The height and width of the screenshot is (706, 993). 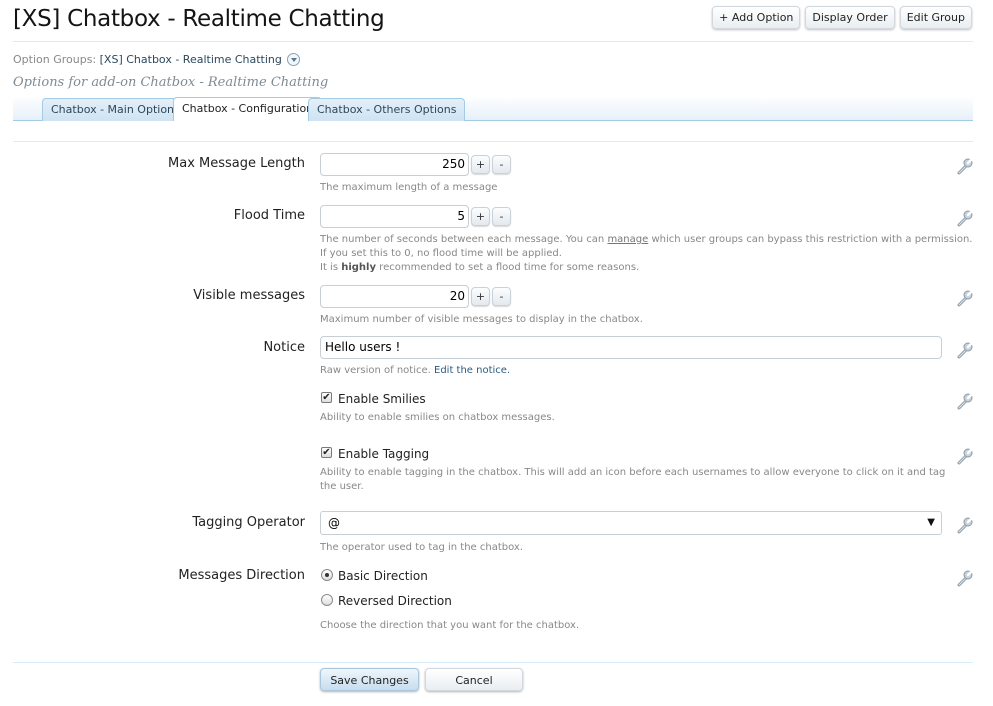 What do you see at coordinates (965, 218) in the screenshot?
I see `flood-time-wrench-icon` at bounding box center [965, 218].